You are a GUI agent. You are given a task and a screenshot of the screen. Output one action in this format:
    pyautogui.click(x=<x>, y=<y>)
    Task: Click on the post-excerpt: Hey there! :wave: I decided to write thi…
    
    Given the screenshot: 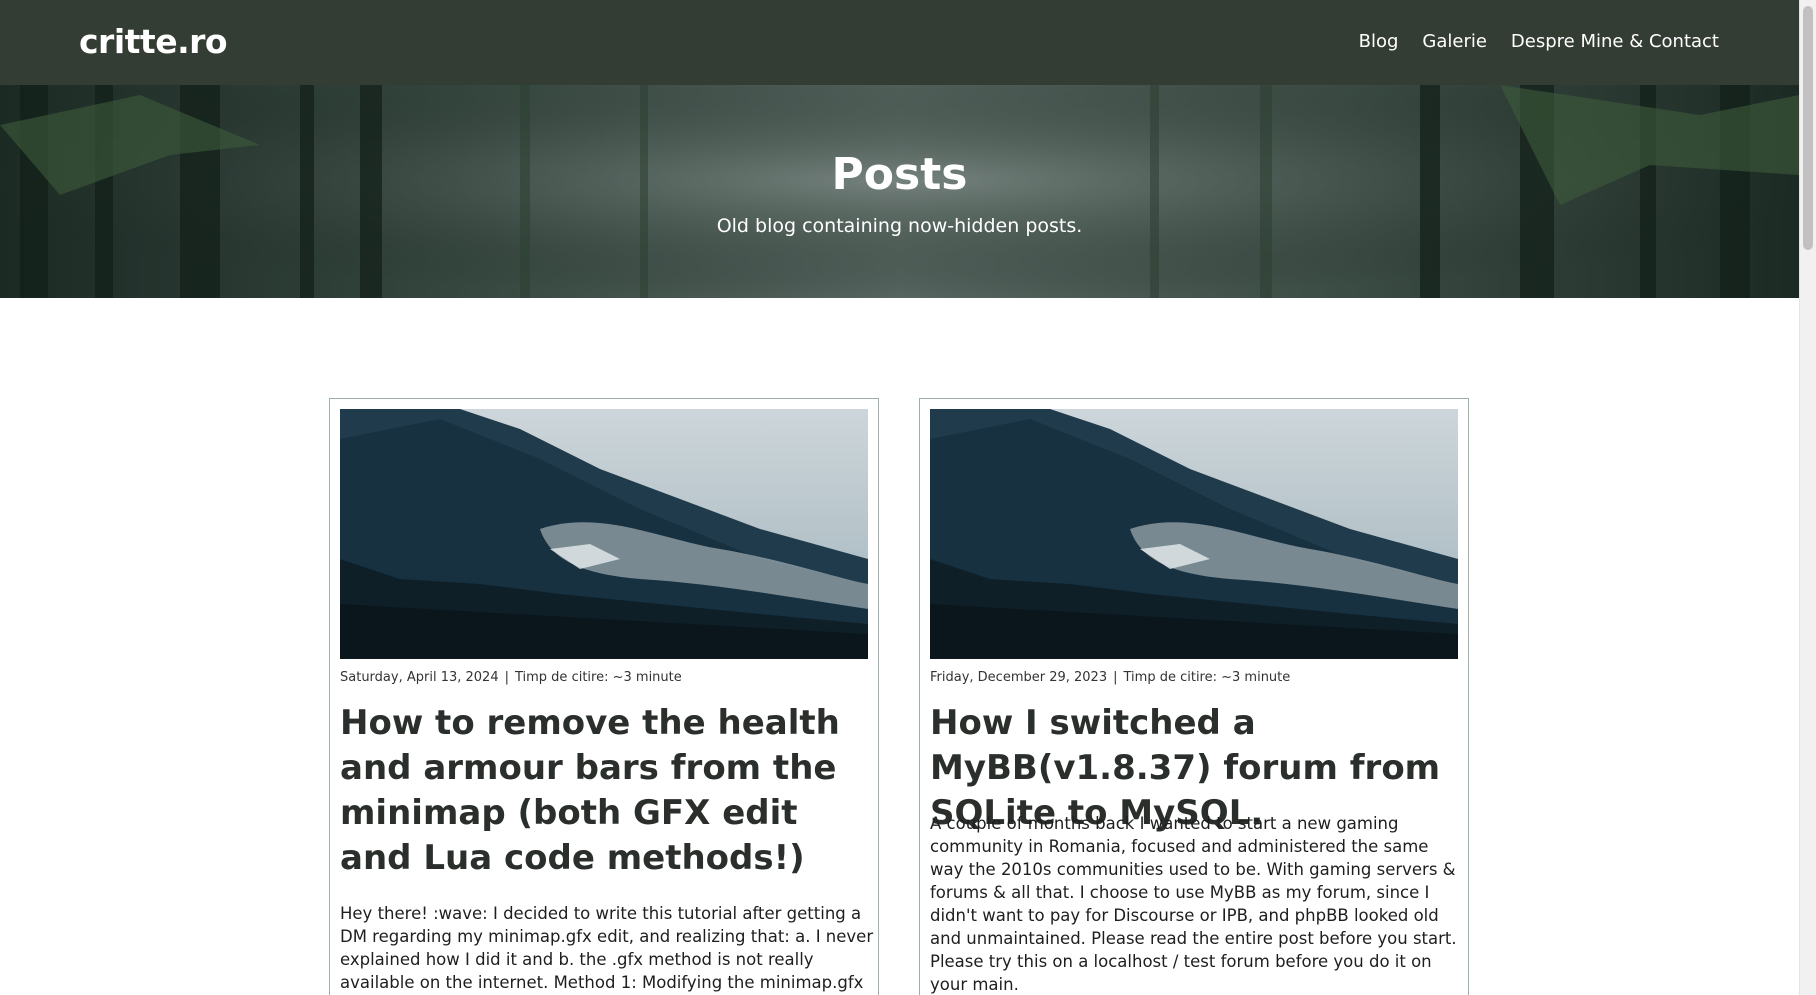 What is the action you would take?
    pyautogui.click(x=607, y=948)
    